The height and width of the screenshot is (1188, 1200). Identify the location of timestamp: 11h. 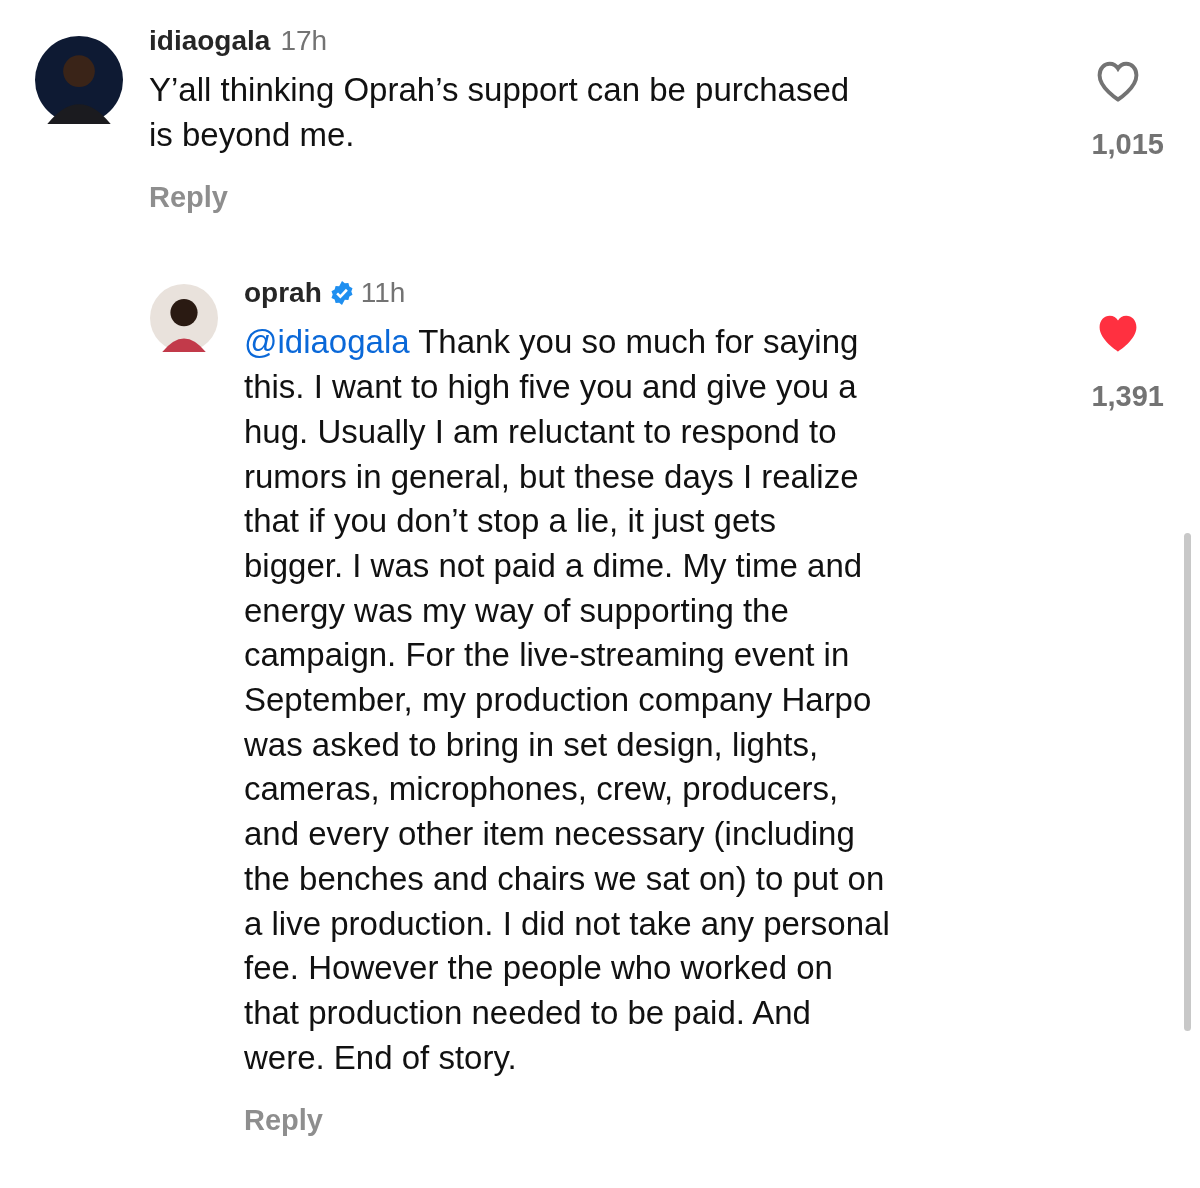
(383, 293).